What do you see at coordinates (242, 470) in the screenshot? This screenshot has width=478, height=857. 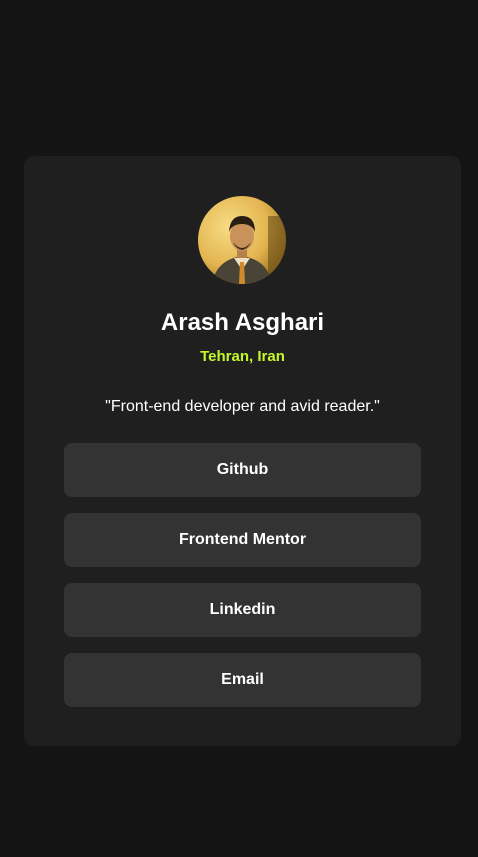 I see `github-link-button: Github` at bounding box center [242, 470].